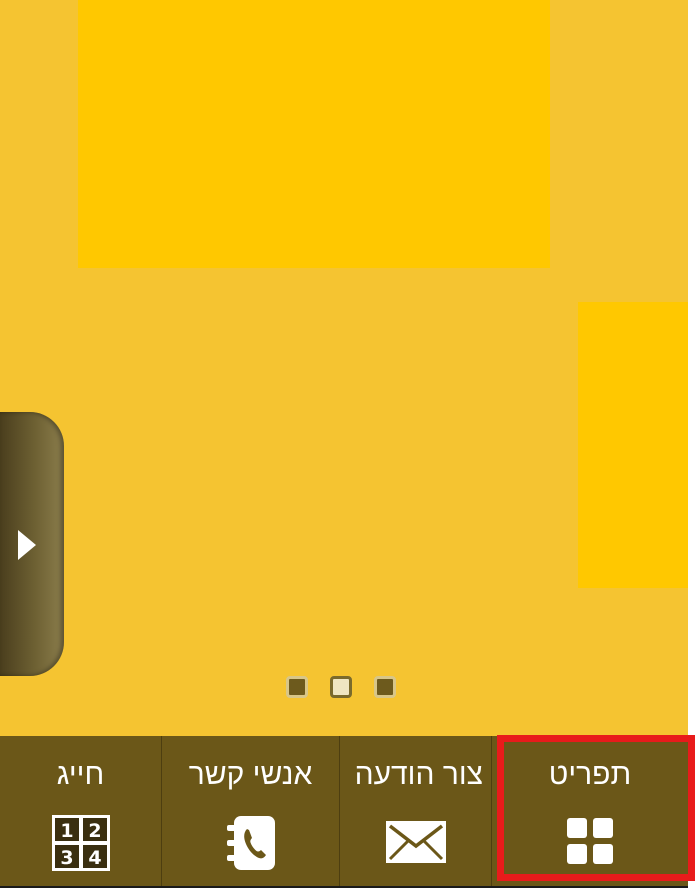 The height and width of the screenshot is (888, 700). Describe the element at coordinates (590, 774) in the screenshot. I see `tab-menu-label: תפריט` at that location.